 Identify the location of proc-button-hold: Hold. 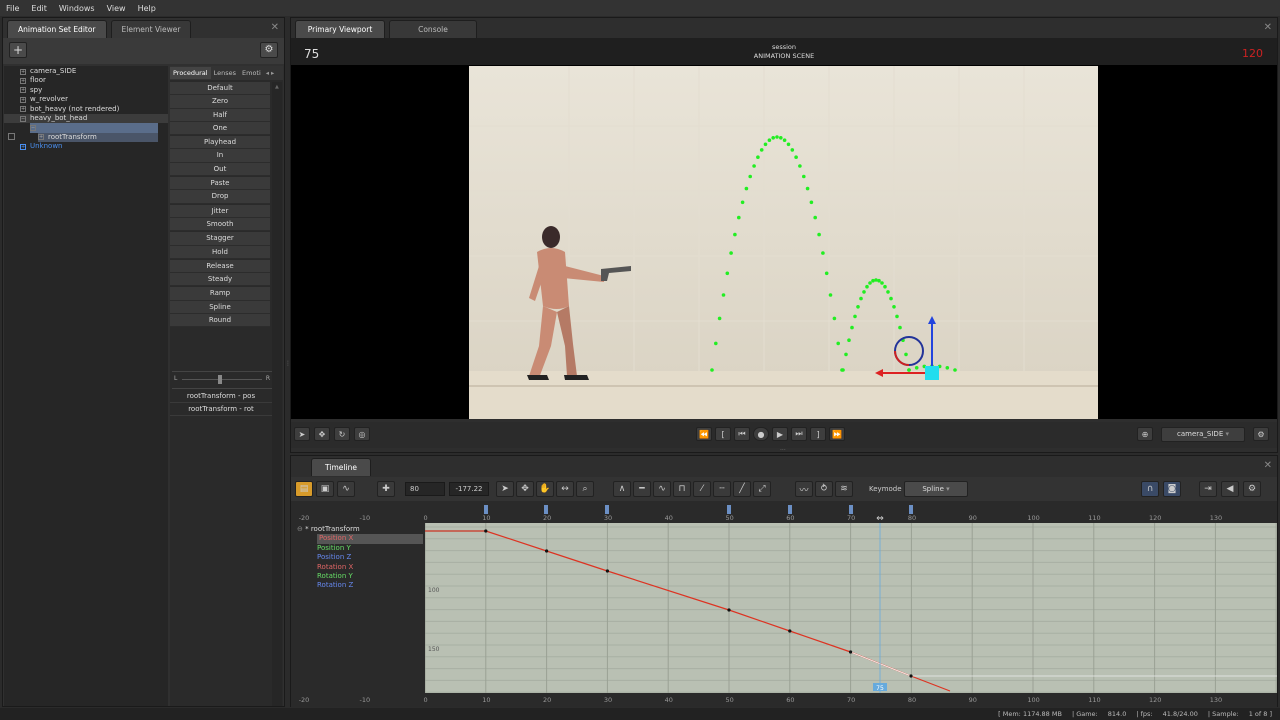
(220, 252).